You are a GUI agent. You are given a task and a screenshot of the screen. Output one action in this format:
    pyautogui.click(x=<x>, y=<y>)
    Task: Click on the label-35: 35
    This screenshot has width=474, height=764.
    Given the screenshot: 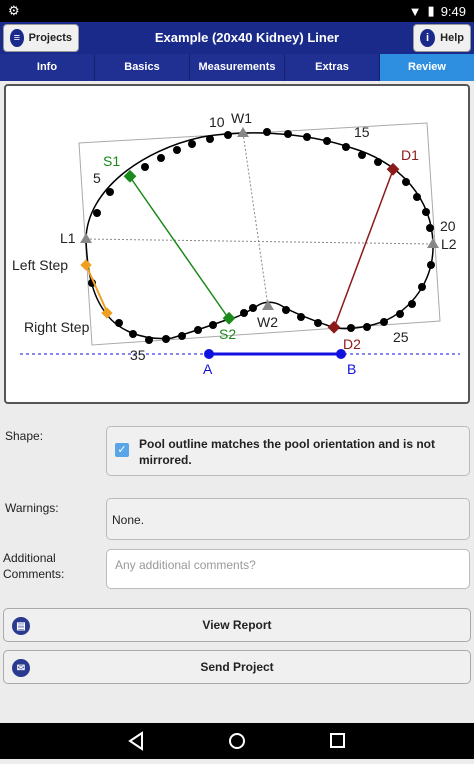 What is the action you would take?
    pyautogui.click(x=138, y=355)
    